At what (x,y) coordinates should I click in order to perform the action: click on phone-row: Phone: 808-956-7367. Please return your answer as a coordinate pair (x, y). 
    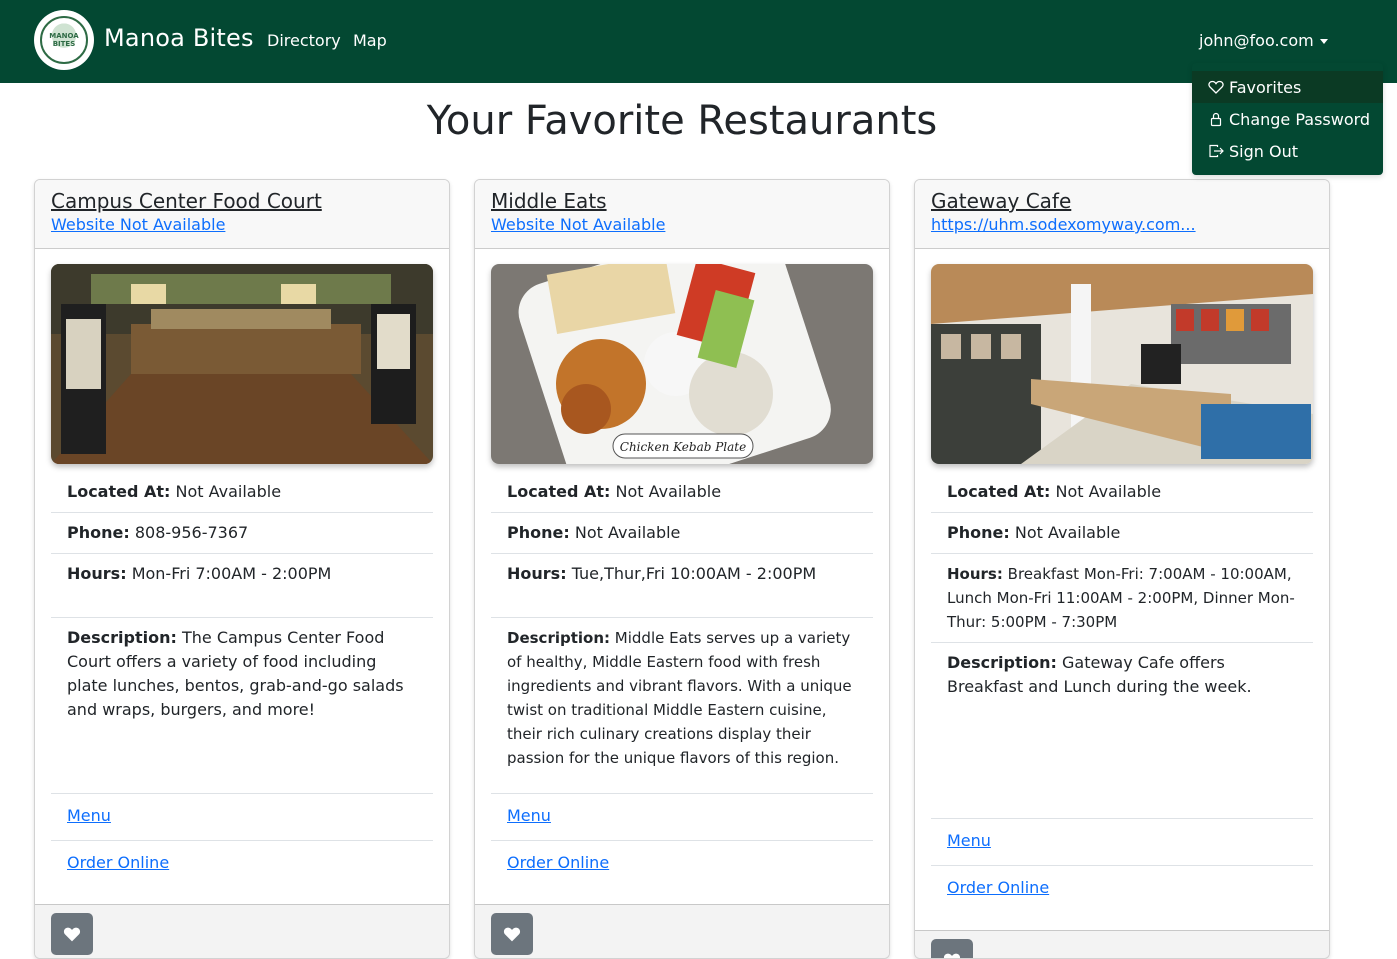
    Looking at the image, I should click on (242, 533).